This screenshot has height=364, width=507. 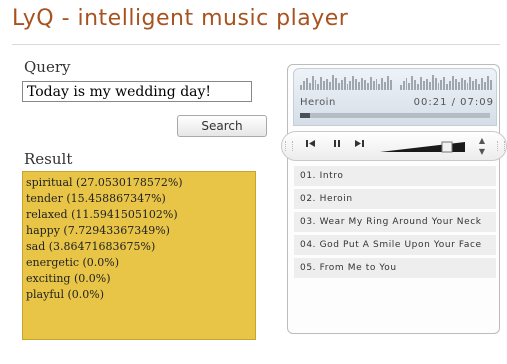 What do you see at coordinates (482, 140) in the screenshot?
I see `arrow-up-icon: ▲` at bounding box center [482, 140].